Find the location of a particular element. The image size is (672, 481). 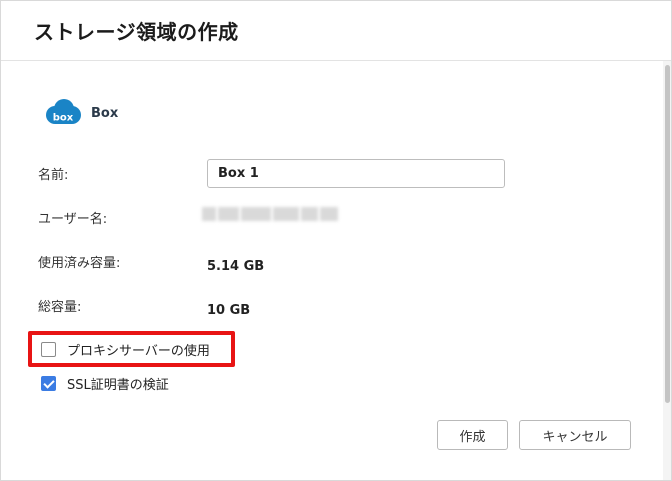

create-button: 作成 is located at coordinates (472, 435).